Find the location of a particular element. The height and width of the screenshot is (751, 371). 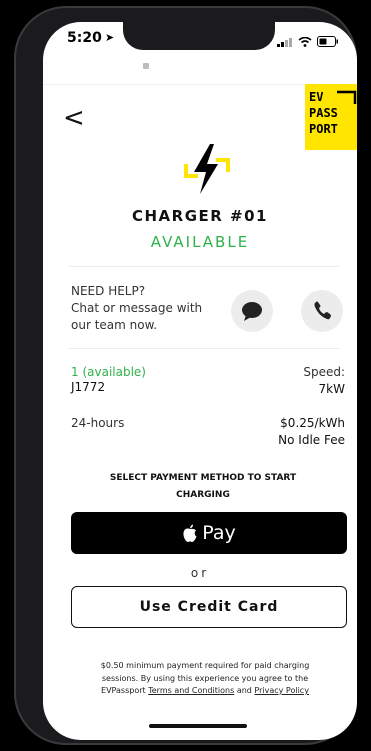

credit-card-button: Use Credit Card is located at coordinates (209, 607).